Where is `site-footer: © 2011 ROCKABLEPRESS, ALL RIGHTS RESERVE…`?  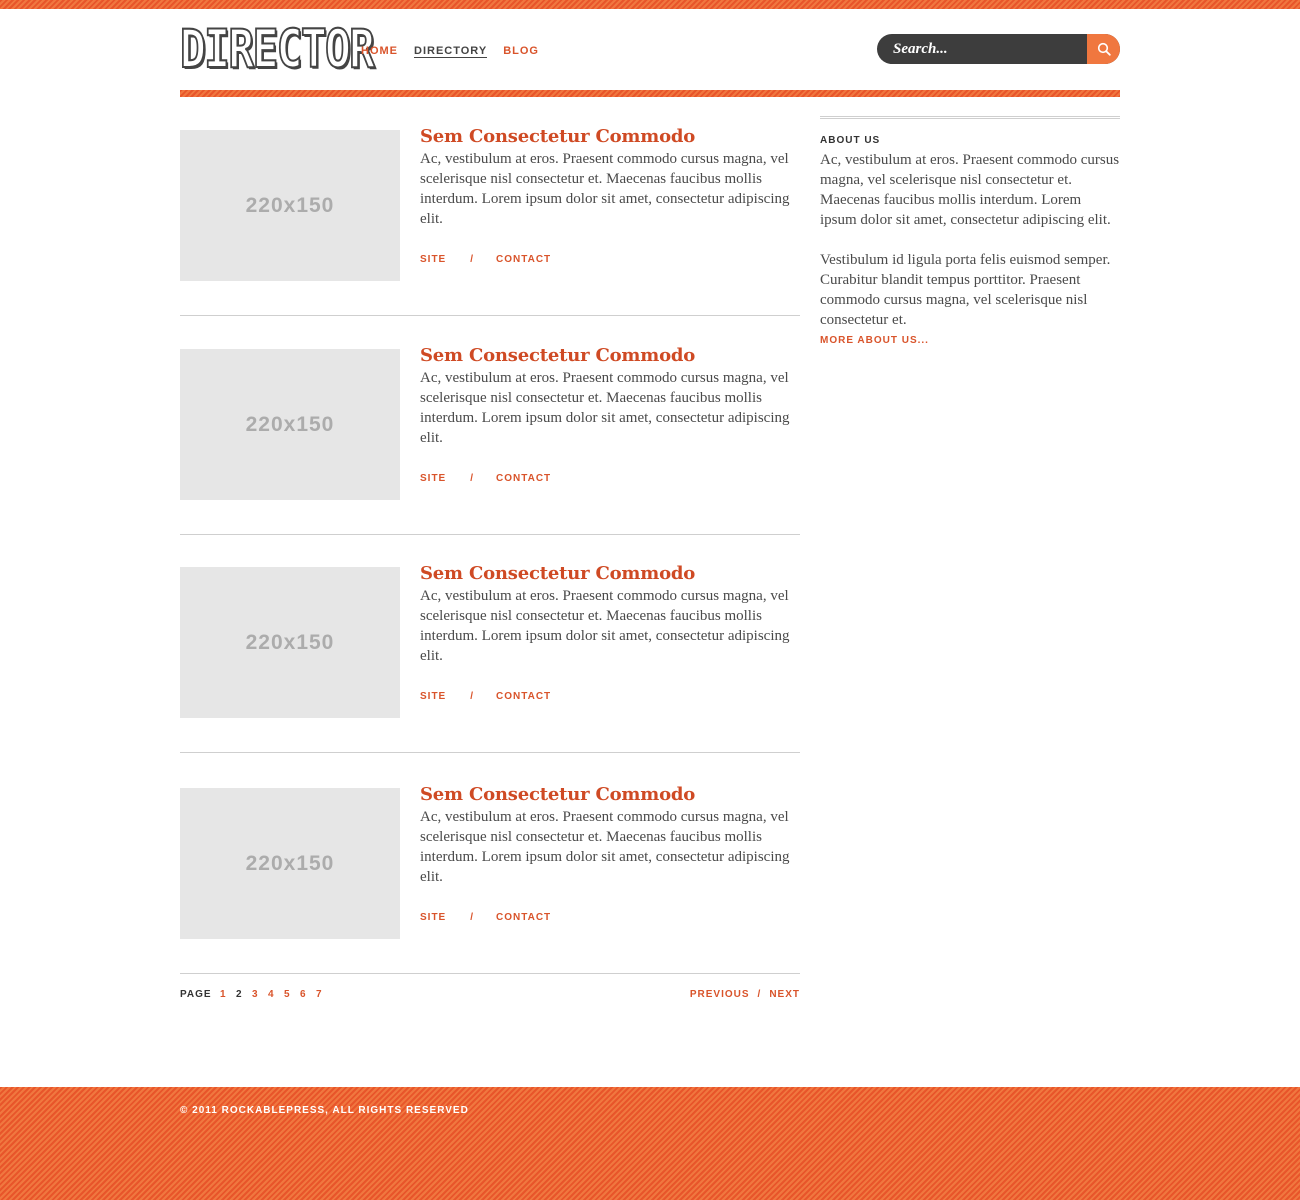 site-footer: © 2011 ROCKABLEPRESS, ALL RIGHTS RESERVE… is located at coordinates (650, 1143).